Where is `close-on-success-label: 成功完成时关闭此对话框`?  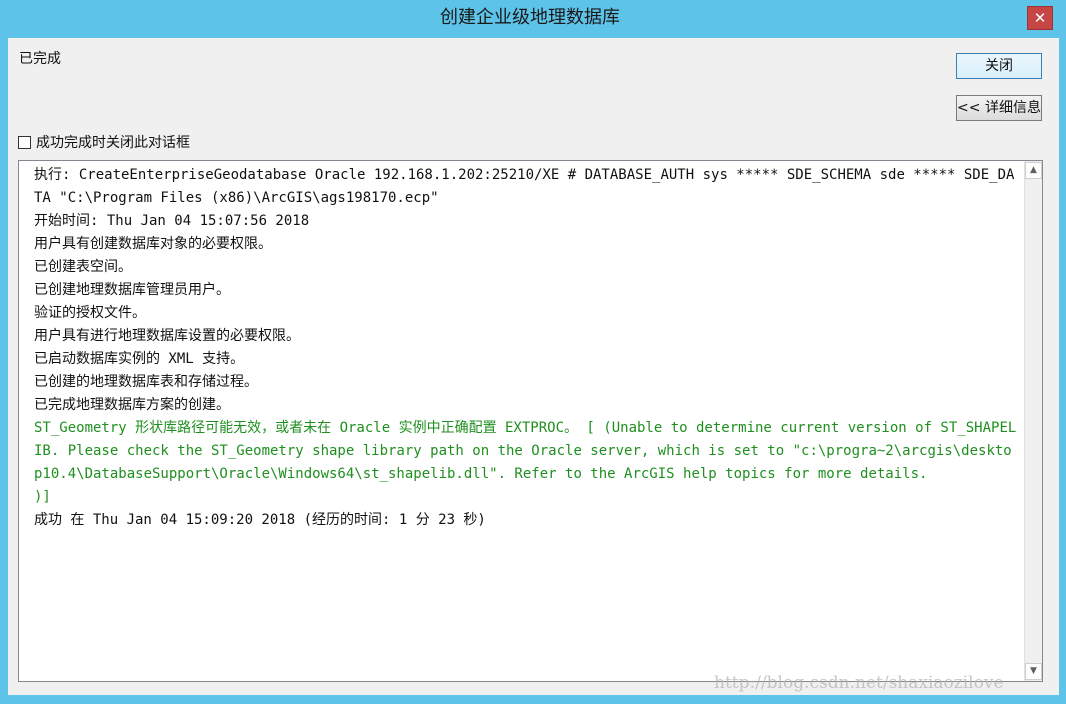
close-on-success-label: 成功完成时关闭此对话框 is located at coordinates (113, 143).